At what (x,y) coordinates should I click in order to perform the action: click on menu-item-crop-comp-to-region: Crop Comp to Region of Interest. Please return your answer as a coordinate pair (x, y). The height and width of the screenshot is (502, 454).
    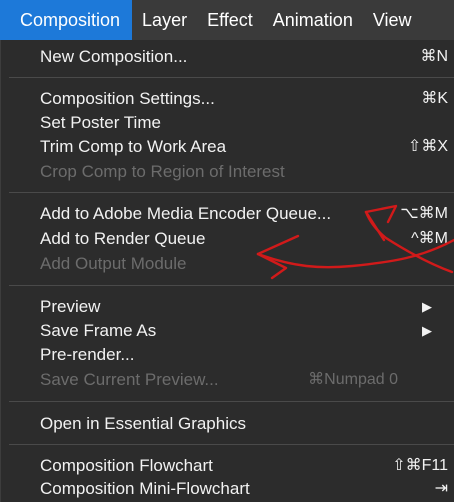
    Looking at the image, I should click on (244, 172).